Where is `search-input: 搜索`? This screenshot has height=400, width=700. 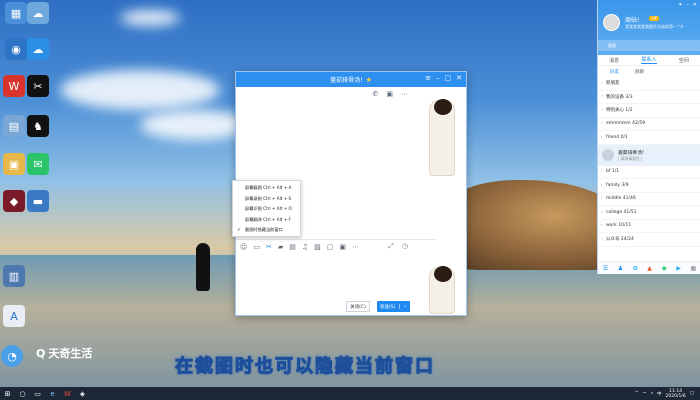 search-input: 搜索 is located at coordinates (649, 45).